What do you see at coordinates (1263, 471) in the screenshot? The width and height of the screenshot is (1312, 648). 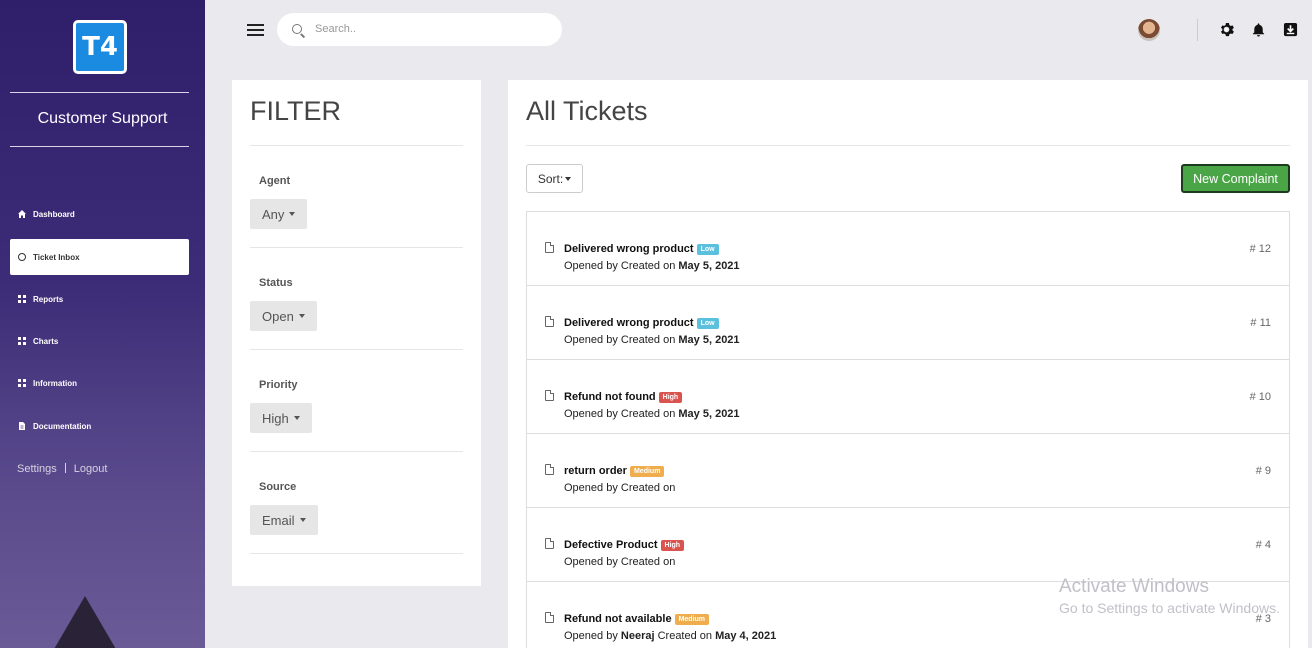 I see `ticket-number: # 9` at bounding box center [1263, 471].